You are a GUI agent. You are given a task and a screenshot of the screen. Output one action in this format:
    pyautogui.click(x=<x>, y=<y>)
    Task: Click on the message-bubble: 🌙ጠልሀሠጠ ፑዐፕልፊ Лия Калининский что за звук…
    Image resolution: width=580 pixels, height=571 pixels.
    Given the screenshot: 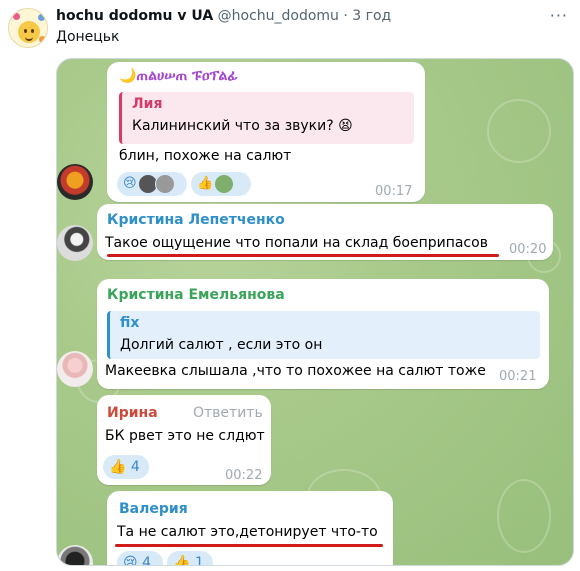 What is the action you would take?
    pyautogui.click(x=266, y=132)
    